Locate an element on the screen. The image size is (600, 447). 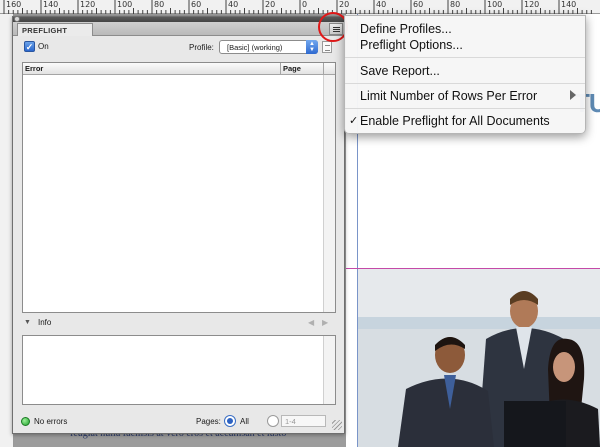
horizontal-ruler: 160 140 120 100 80 60 40 20 0 20 40 60 80 100 120 140 is located at coordinates (300, 7).